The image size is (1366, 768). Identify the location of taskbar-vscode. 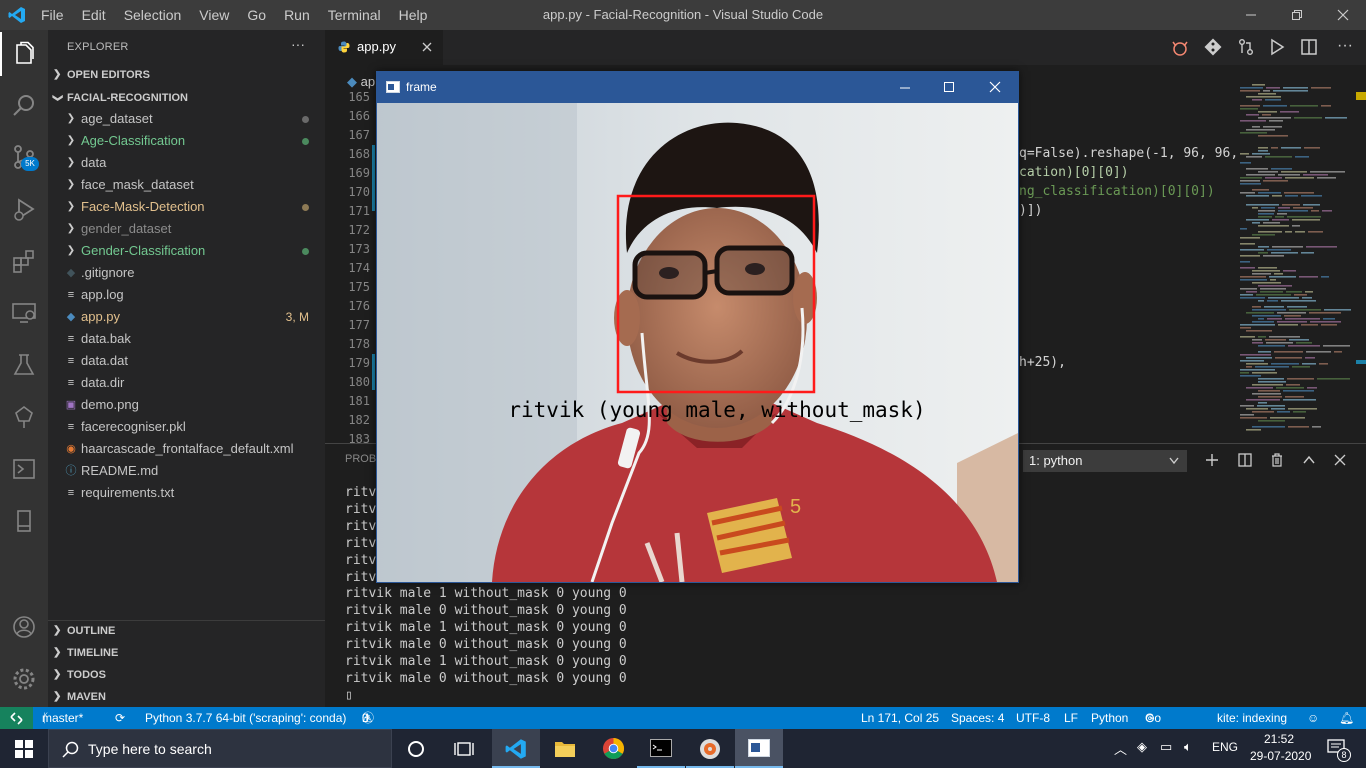
(516, 748).